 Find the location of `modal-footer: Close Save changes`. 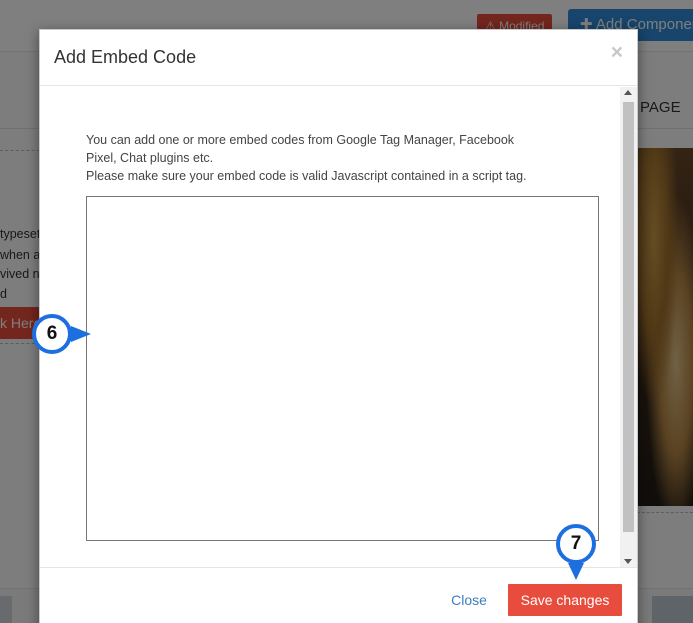

modal-footer: Close Save changes is located at coordinates (338, 595).